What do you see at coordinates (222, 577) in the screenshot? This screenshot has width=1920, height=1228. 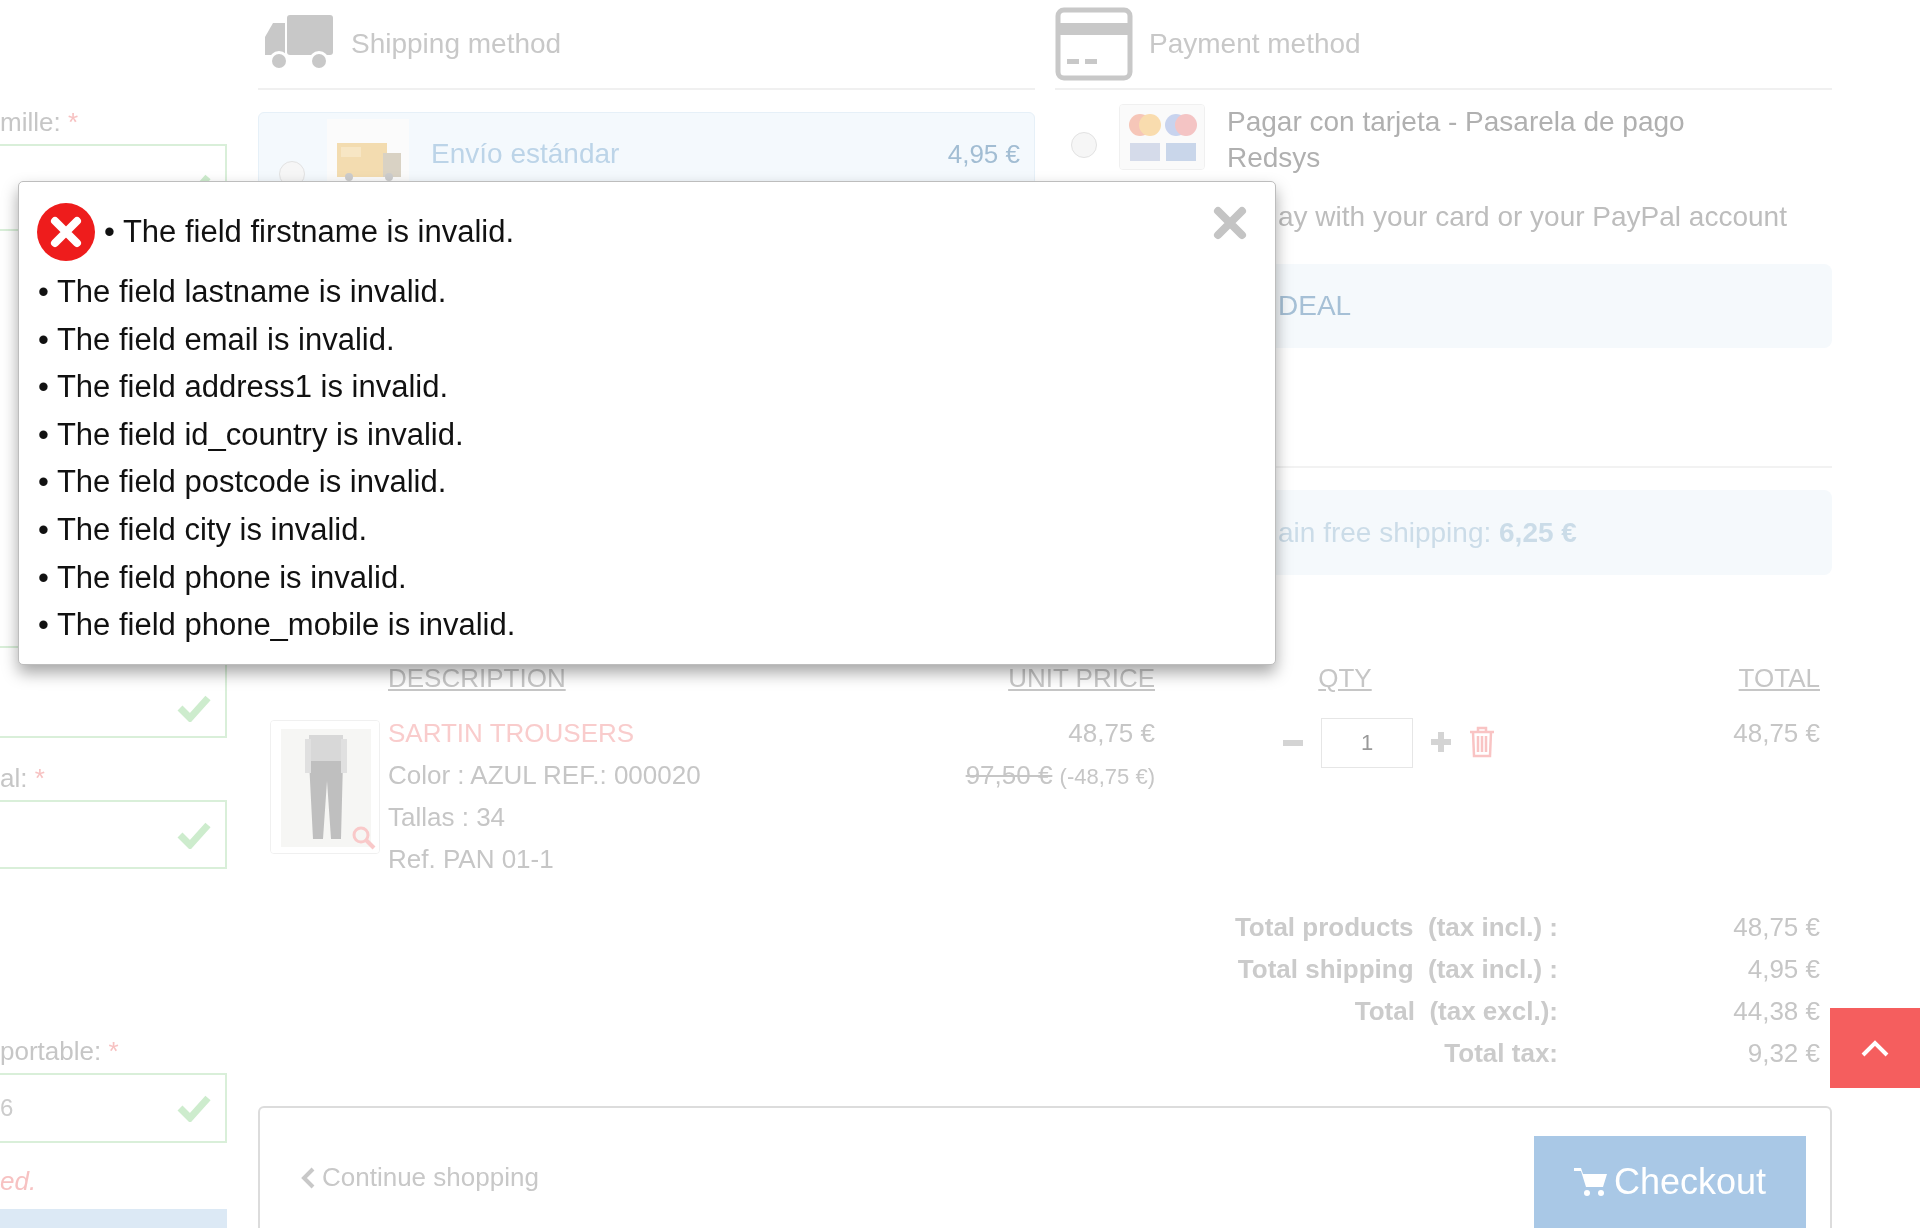 I see `error-message: • The field phone is invalid.` at bounding box center [222, 577].